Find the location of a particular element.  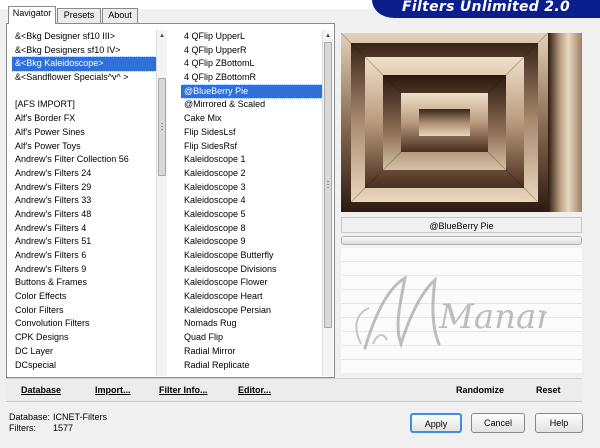

svg-text: Manany is located at coordinates (492, 317).